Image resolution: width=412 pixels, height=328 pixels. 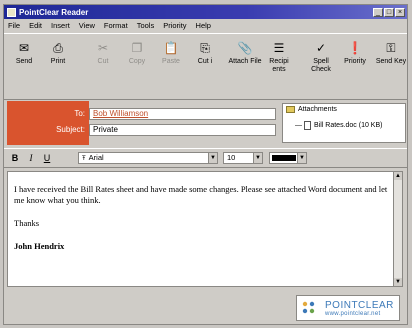 I want to click on body-paragraph: Thanks, so click(x=27, y=223).